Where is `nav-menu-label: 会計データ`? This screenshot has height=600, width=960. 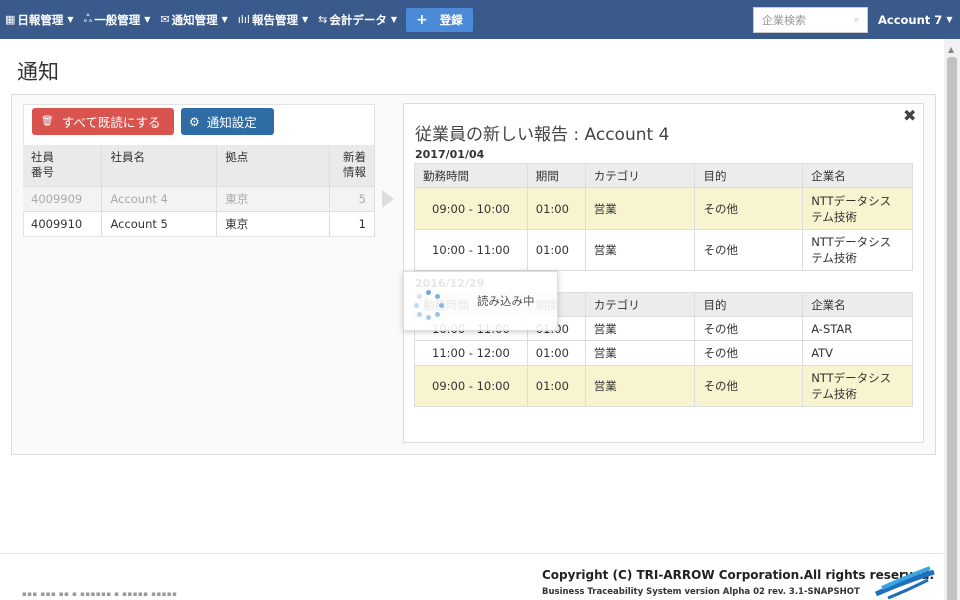
nav-menu-label: 会計データ is located at coordinates (358, 19).